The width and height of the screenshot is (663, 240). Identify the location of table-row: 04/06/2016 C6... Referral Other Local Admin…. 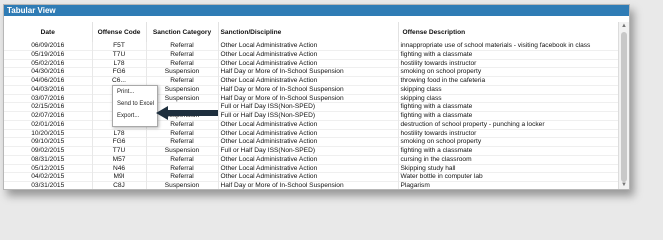
(311, 81).